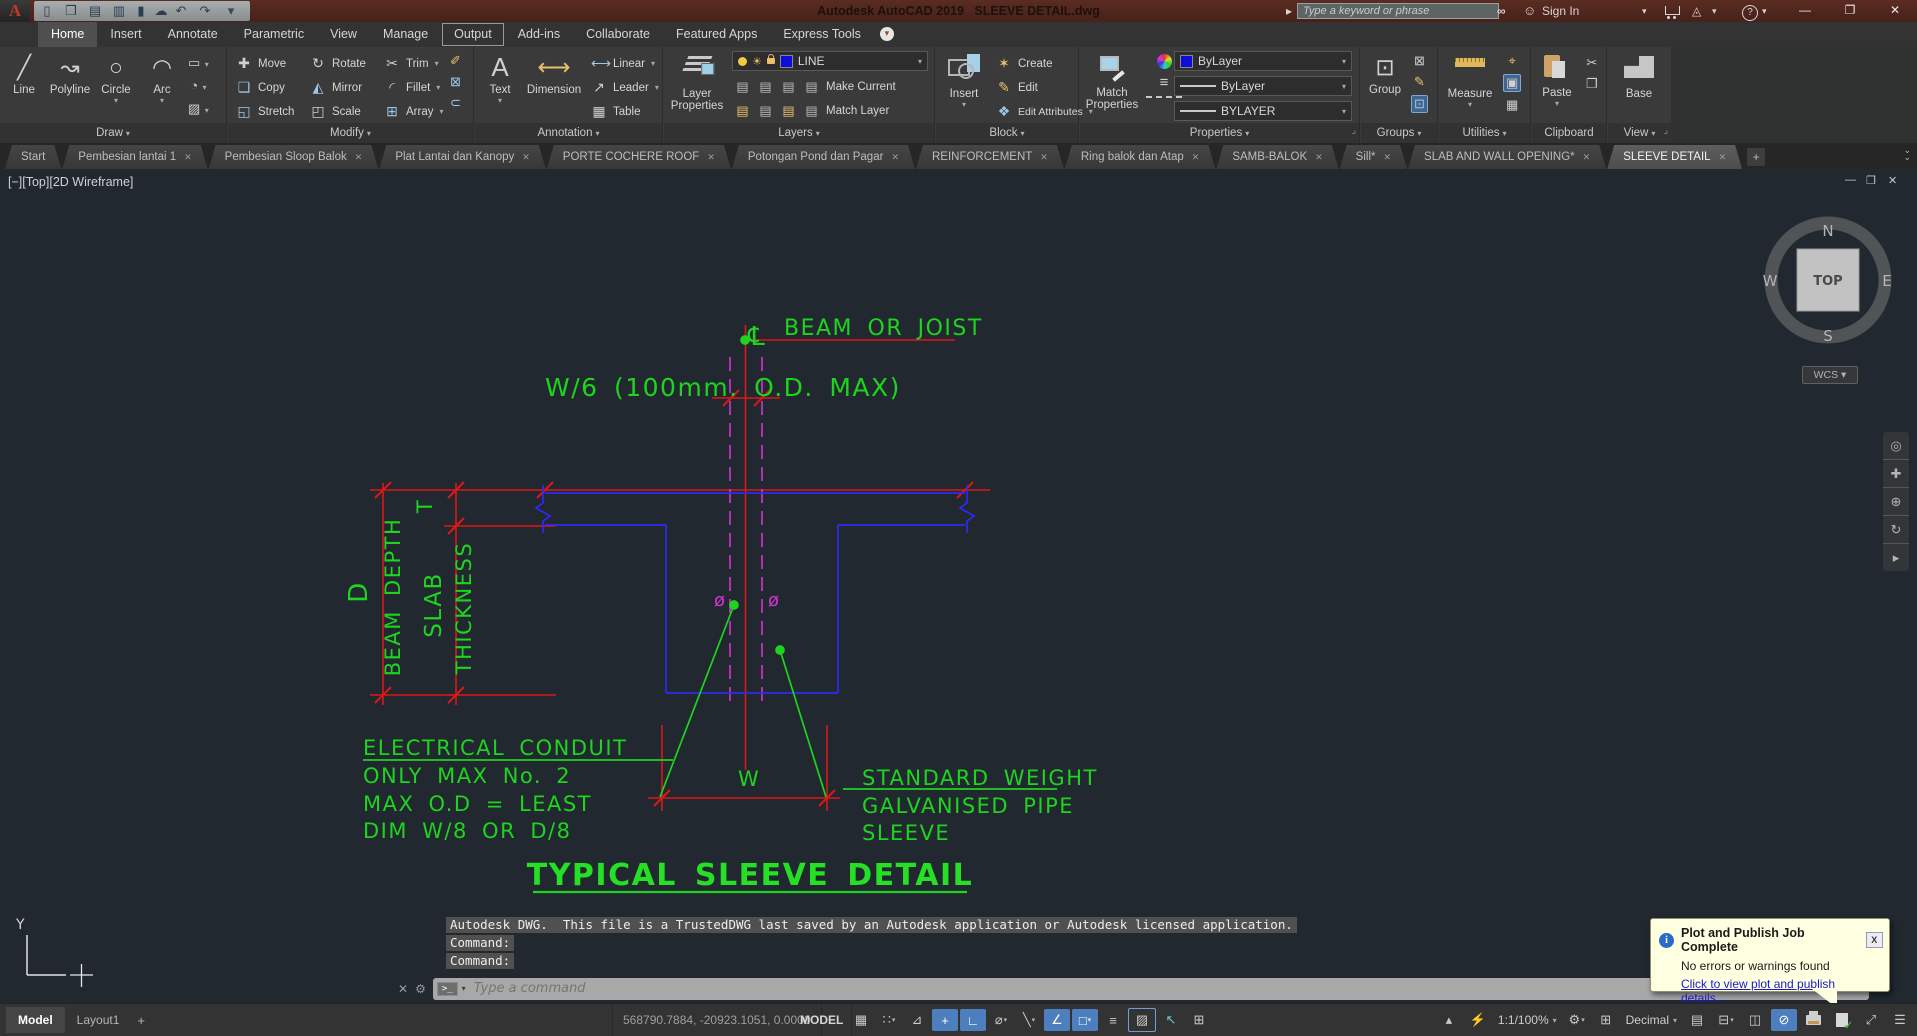 This screenshot has width=1917, height=1036. I want to click on sign-in-button: Sign In, so click(1560, 11).